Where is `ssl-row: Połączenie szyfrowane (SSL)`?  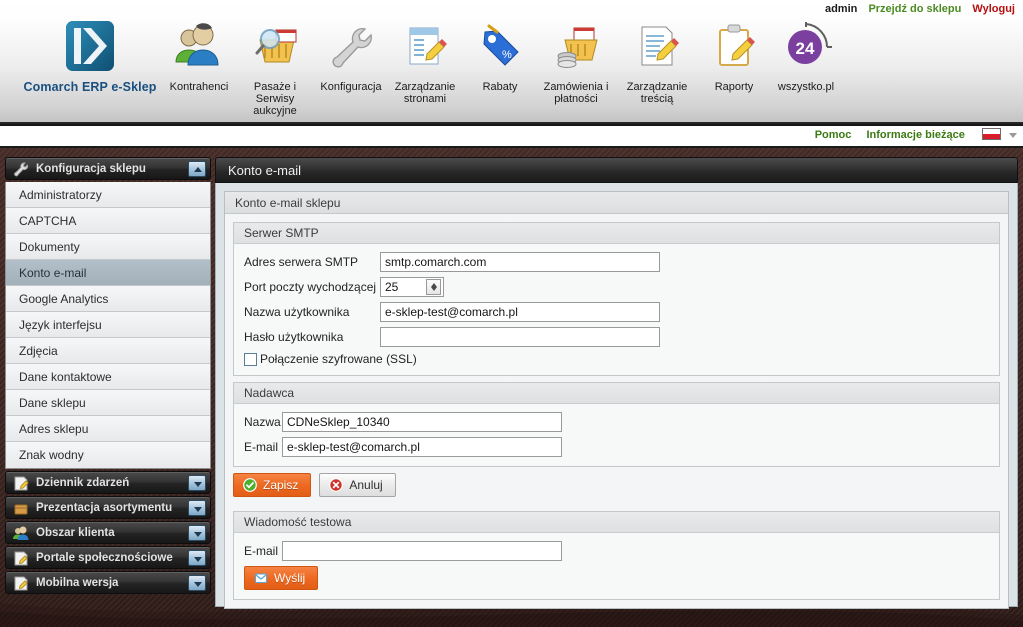
ssl-row: Połączenie szyfrowane (SSL) is located at coordinates (616, 359).